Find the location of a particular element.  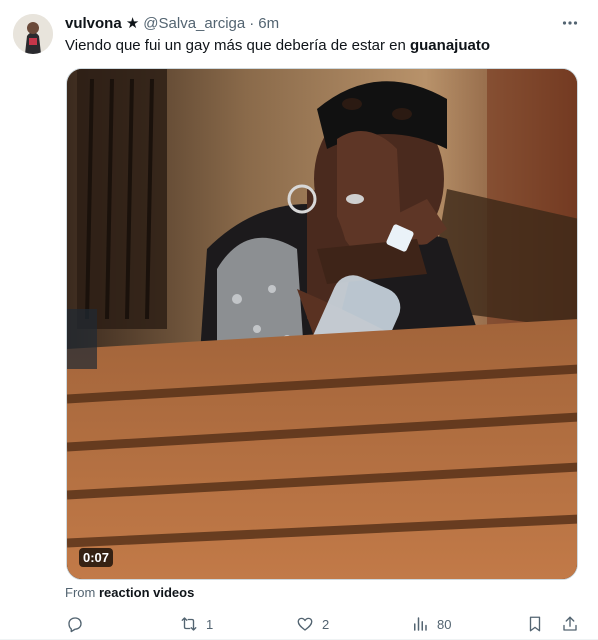

action-bar: 1 2 80 is located at coordinates (299, 624).